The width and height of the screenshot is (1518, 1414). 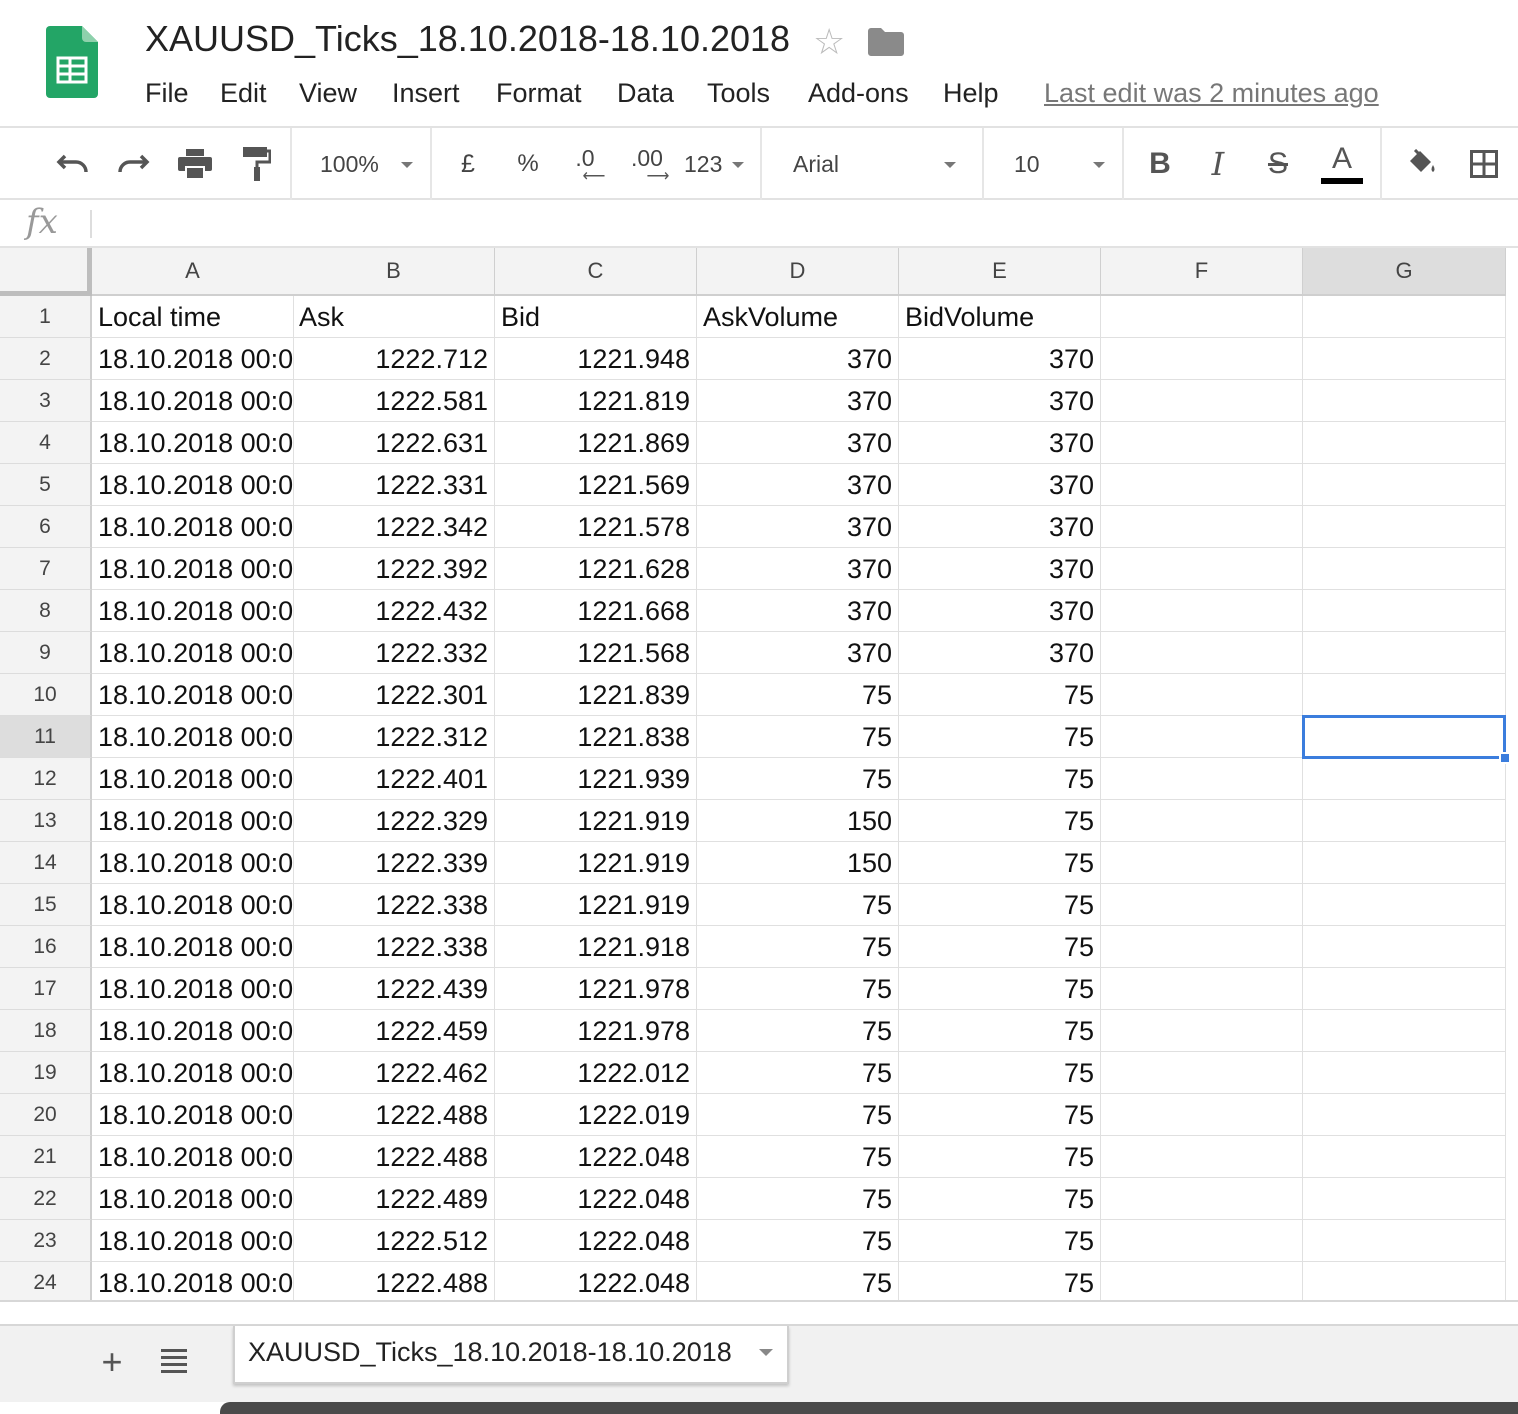 I want to click on cell-g20, so click(x=1404, y=1115).